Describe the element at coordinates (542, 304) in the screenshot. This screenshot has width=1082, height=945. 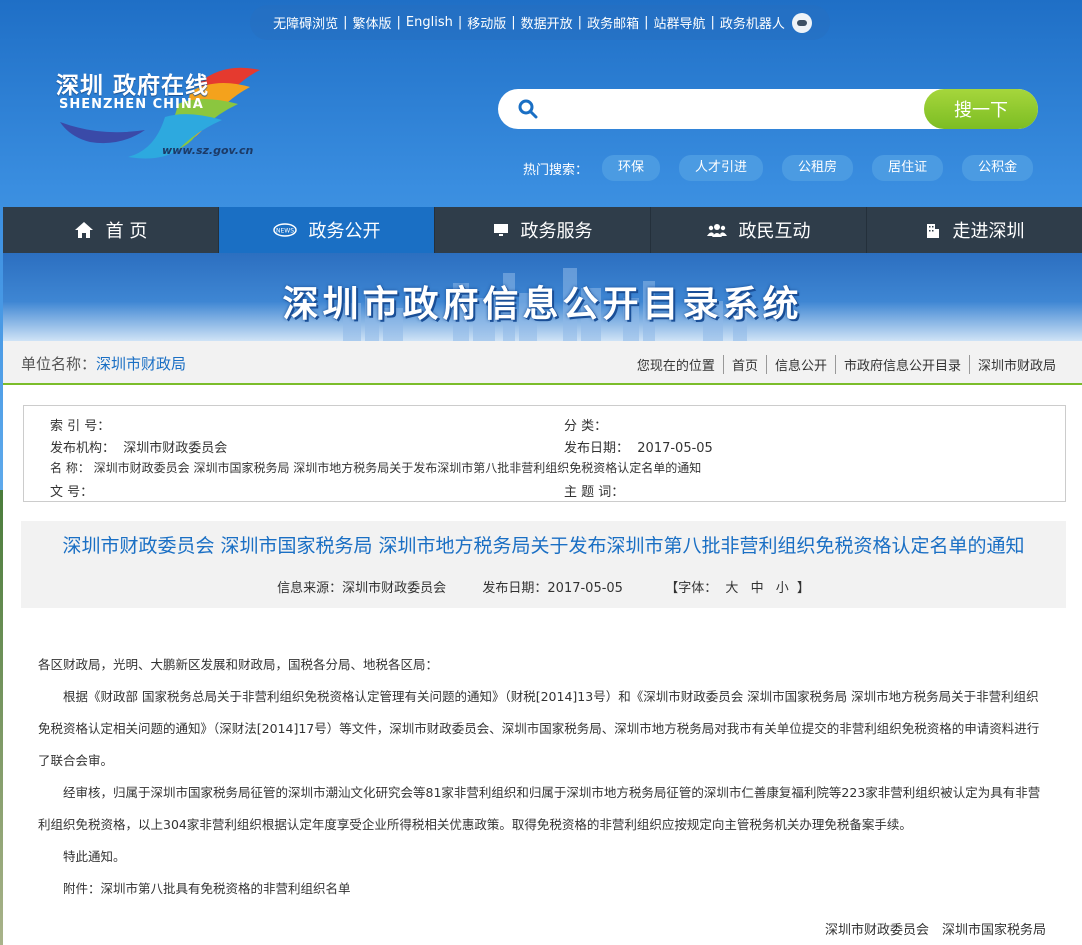
I see `banner-title: 深圳市政府信息公开目录系统` at that location.